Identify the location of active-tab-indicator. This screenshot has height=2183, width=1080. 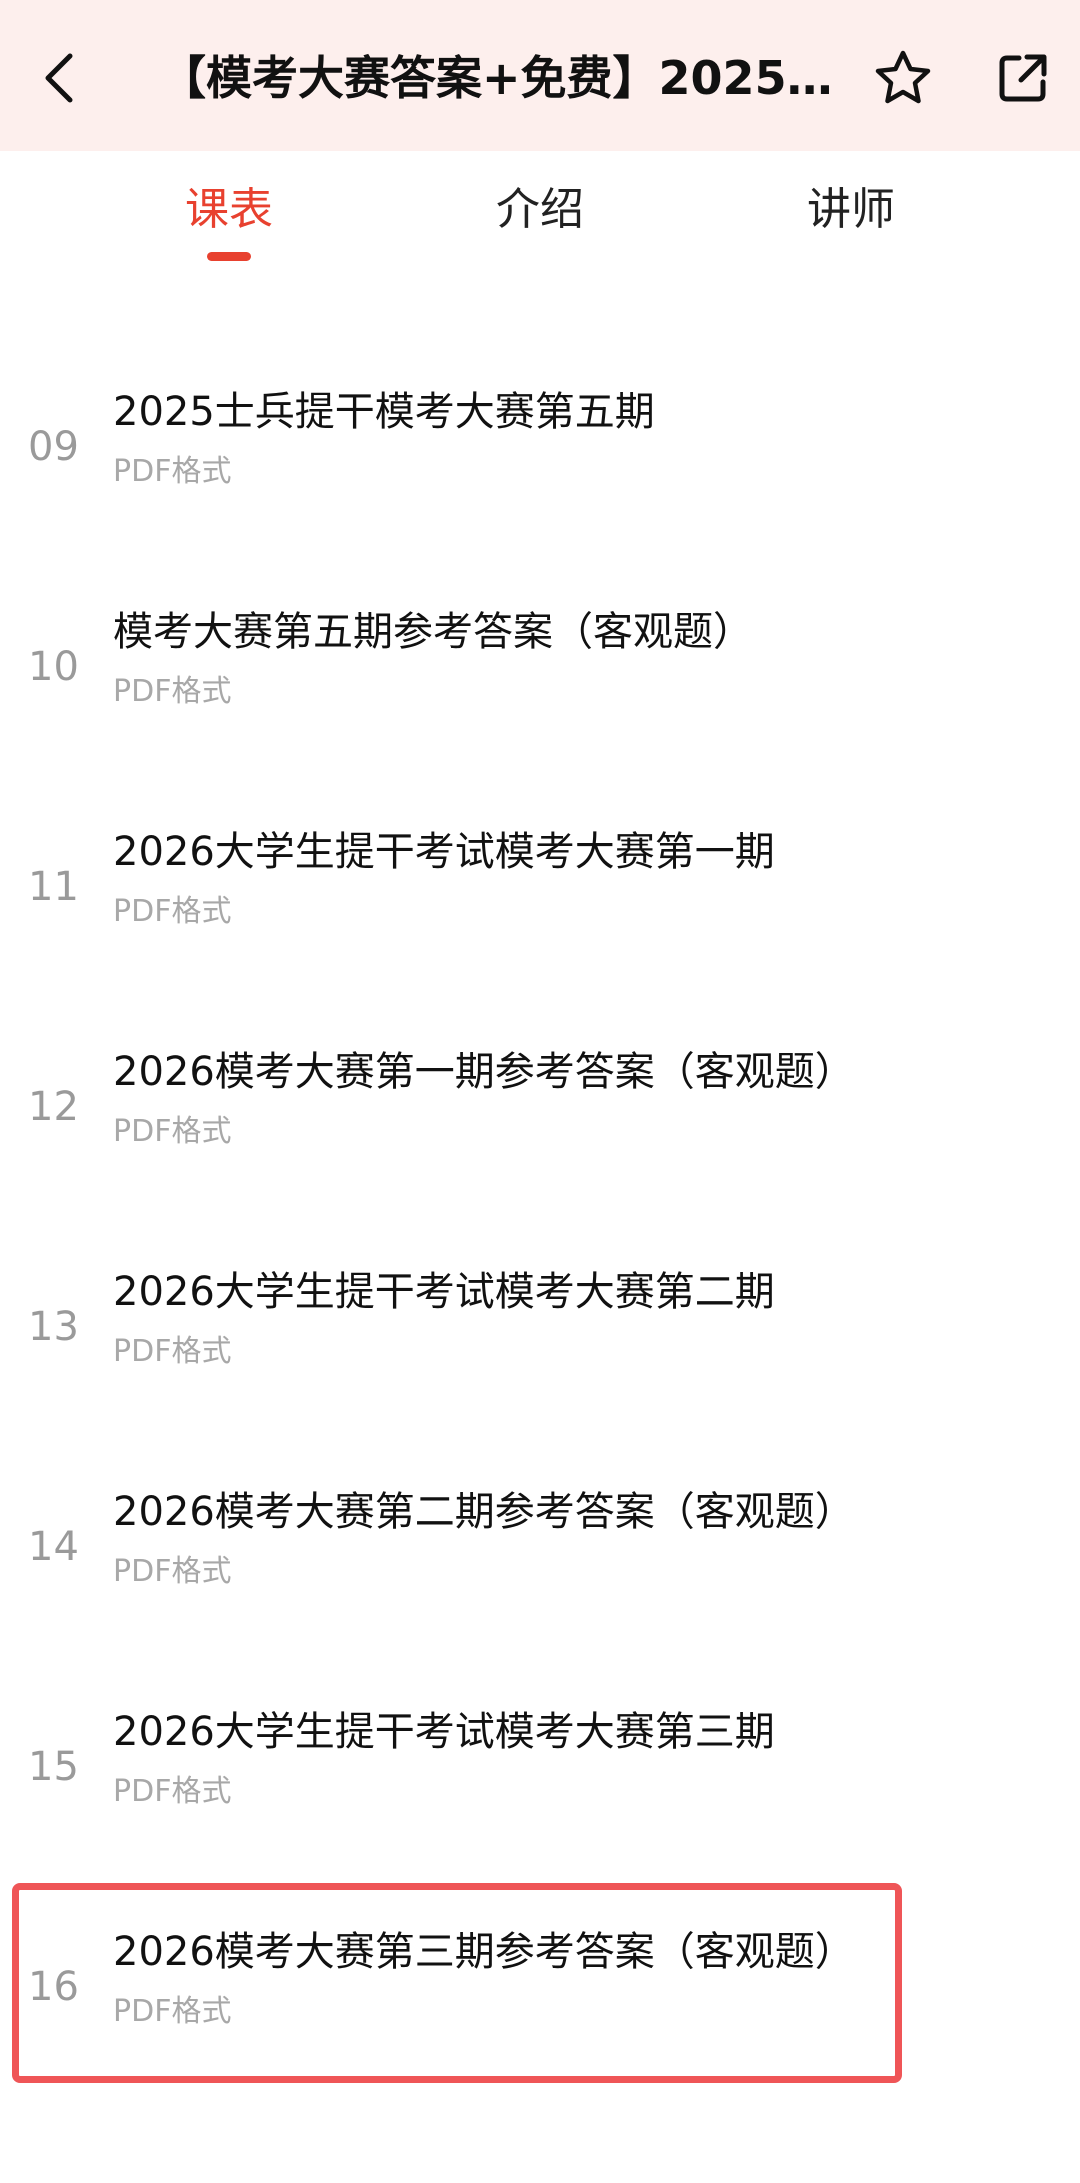
(229, 256).